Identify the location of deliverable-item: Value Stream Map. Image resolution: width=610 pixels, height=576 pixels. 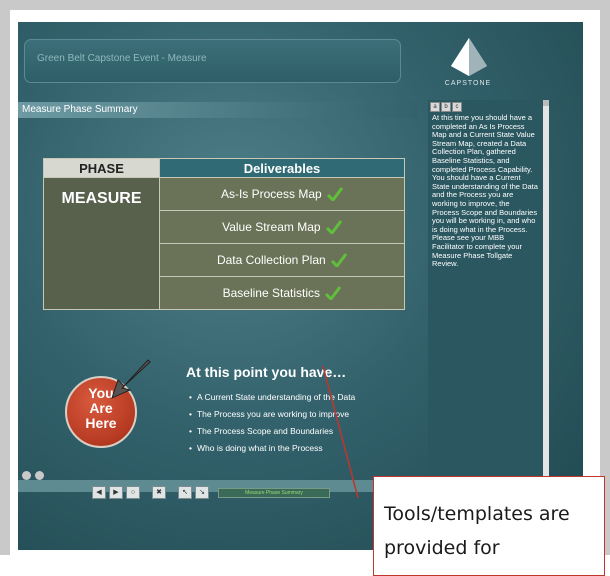
(282, 227).